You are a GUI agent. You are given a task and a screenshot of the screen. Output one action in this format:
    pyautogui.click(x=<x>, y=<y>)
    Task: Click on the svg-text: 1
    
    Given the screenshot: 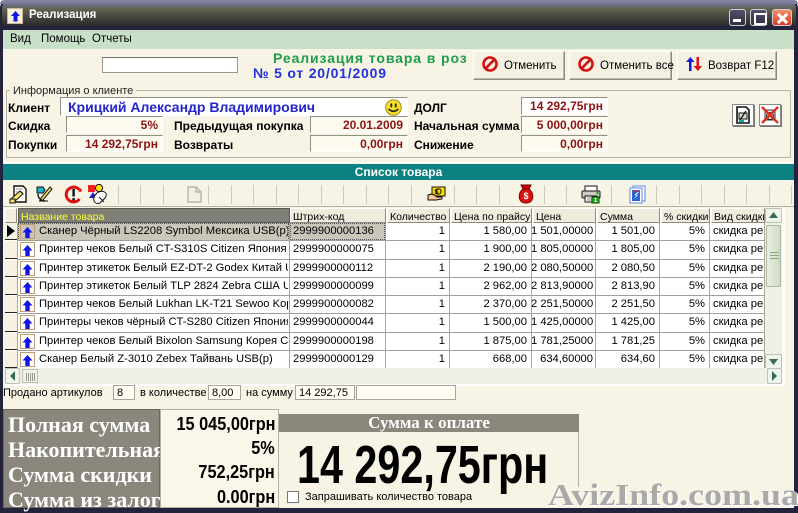 What is the action you would take?
    pyautogui.click(x=596, y=200)
    